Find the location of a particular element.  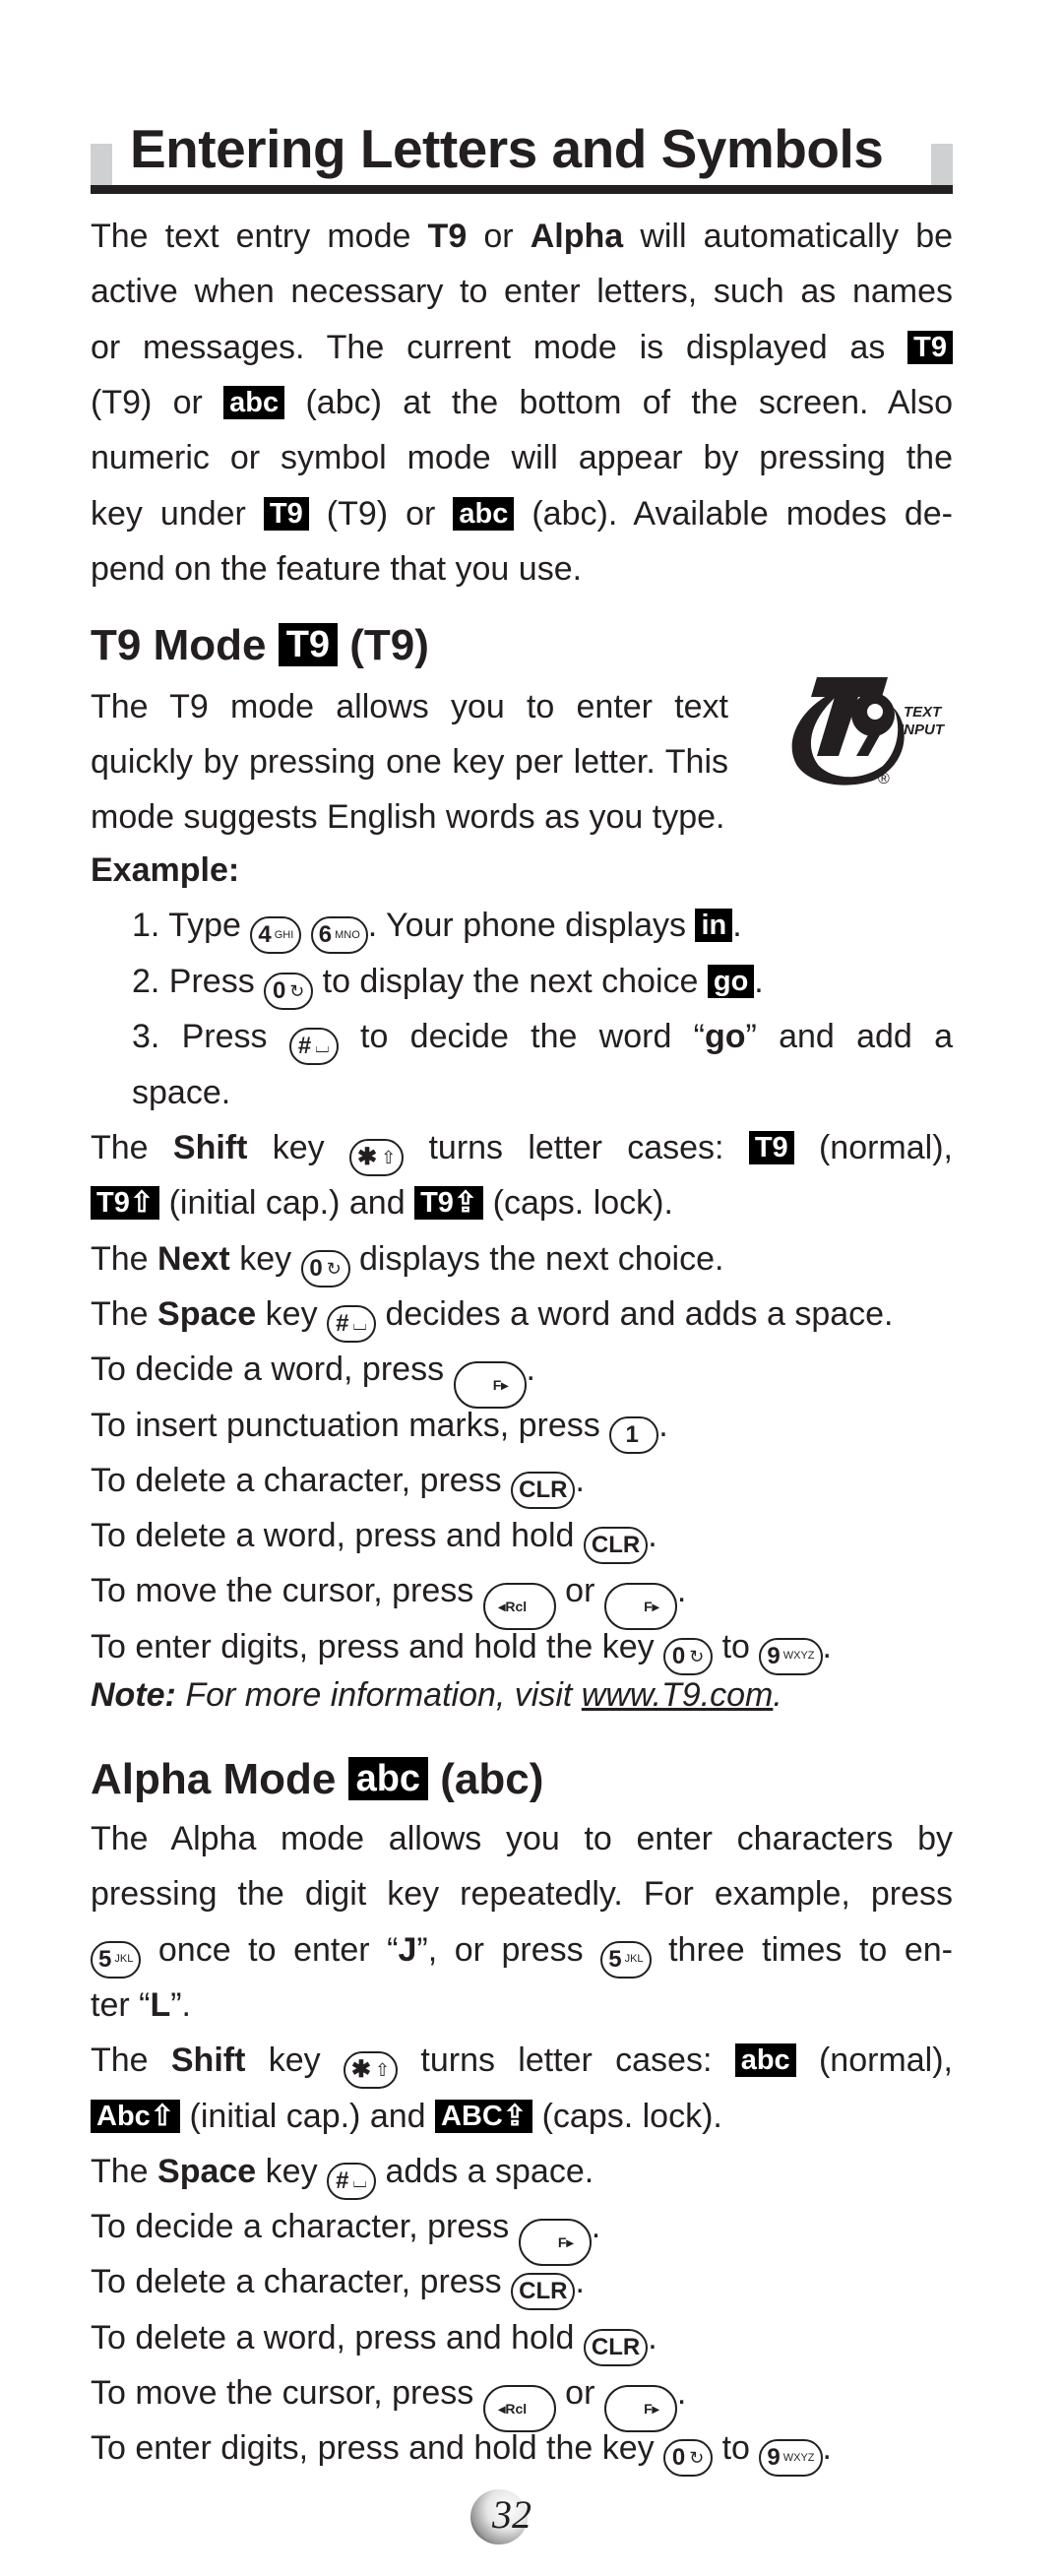

text-run: To move the cursor, press is located at coordinates (287, 1591).